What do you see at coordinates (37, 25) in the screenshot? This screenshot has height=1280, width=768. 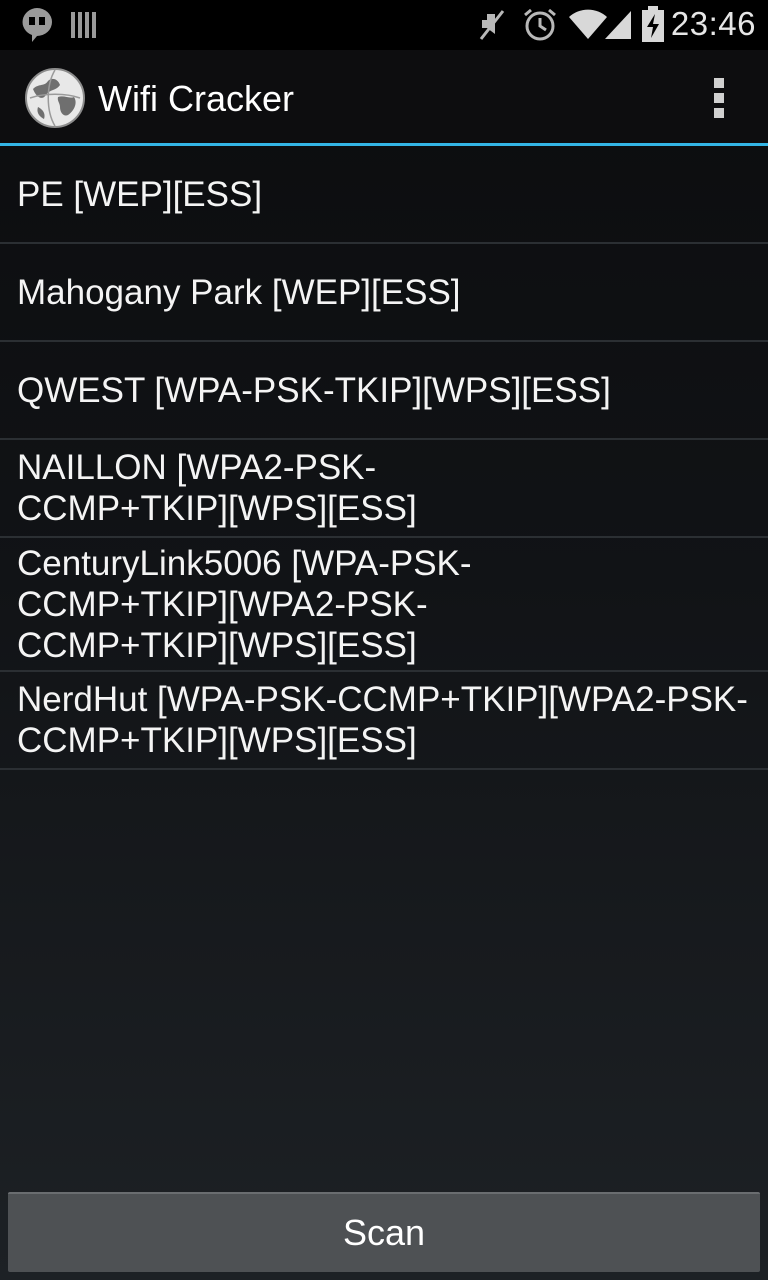 I see `hangouts-icon` at bounding box center [37, 25].